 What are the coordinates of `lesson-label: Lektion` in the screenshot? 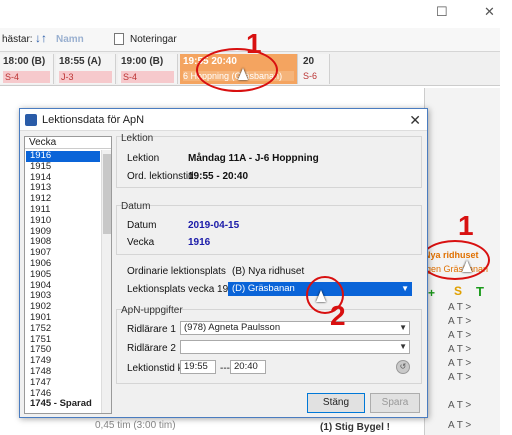 It's located at (143, 158).